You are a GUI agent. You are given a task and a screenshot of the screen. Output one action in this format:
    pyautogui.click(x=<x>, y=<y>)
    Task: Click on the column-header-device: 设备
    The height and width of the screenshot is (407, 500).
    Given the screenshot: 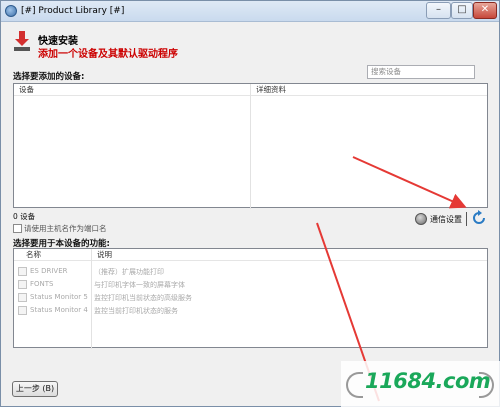 What is the action you would take?
    pyautogui.click(x=132, y=90)
    